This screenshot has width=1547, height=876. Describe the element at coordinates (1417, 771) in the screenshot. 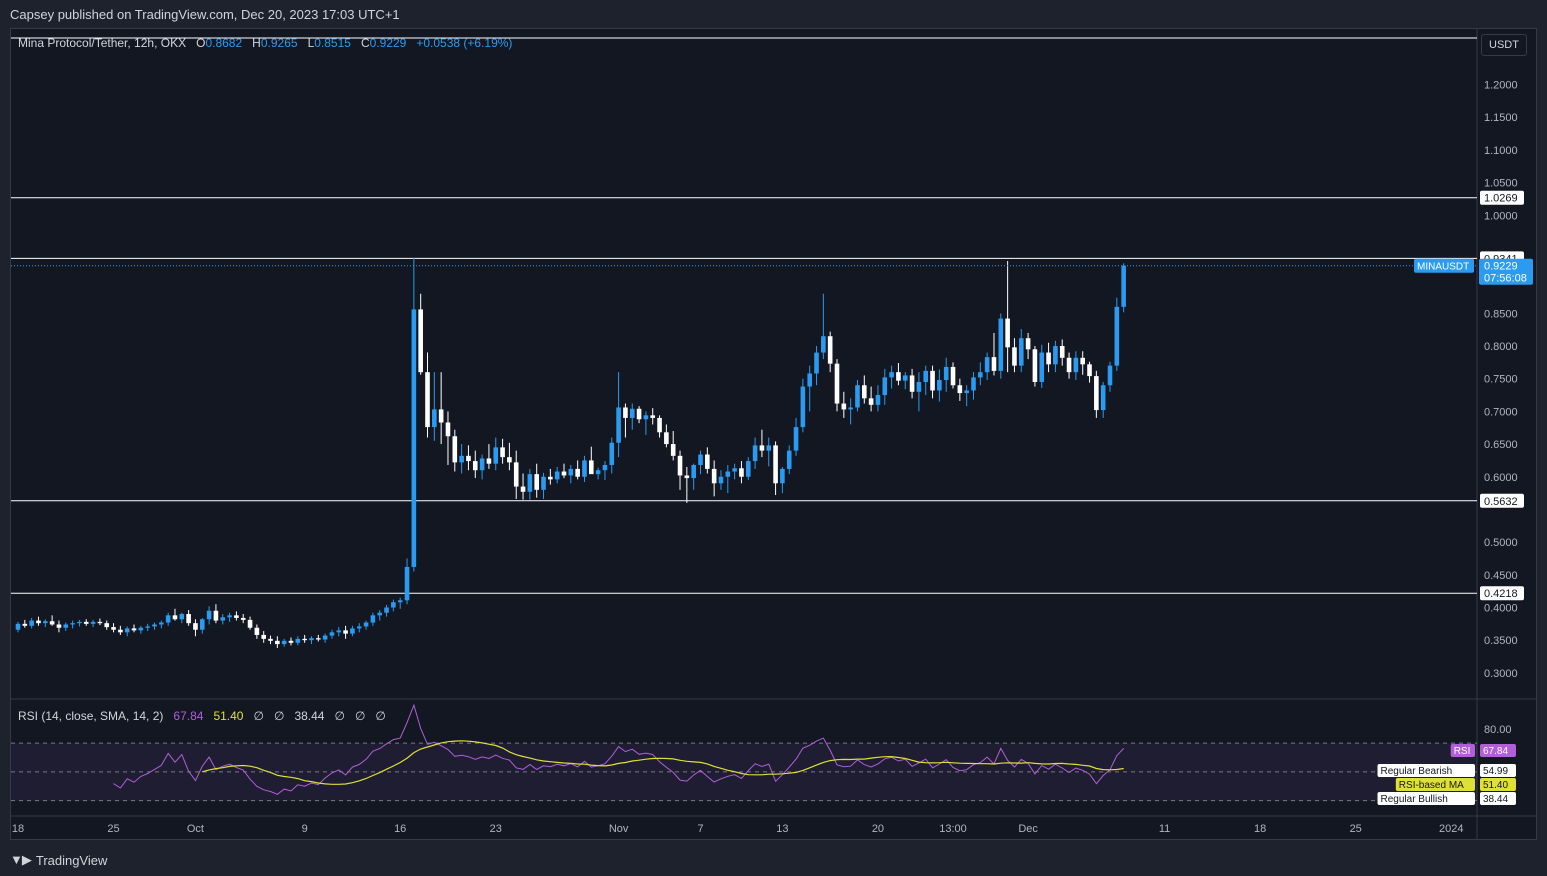

I see `rsi-label-text: Regular Bearish` at that location.